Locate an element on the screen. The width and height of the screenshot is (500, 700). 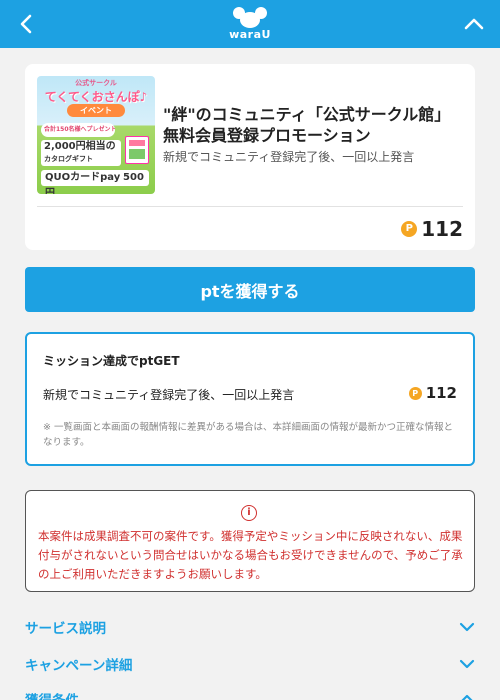
banner-gift-label: カタログギフト is located at coordinates (68, 159).